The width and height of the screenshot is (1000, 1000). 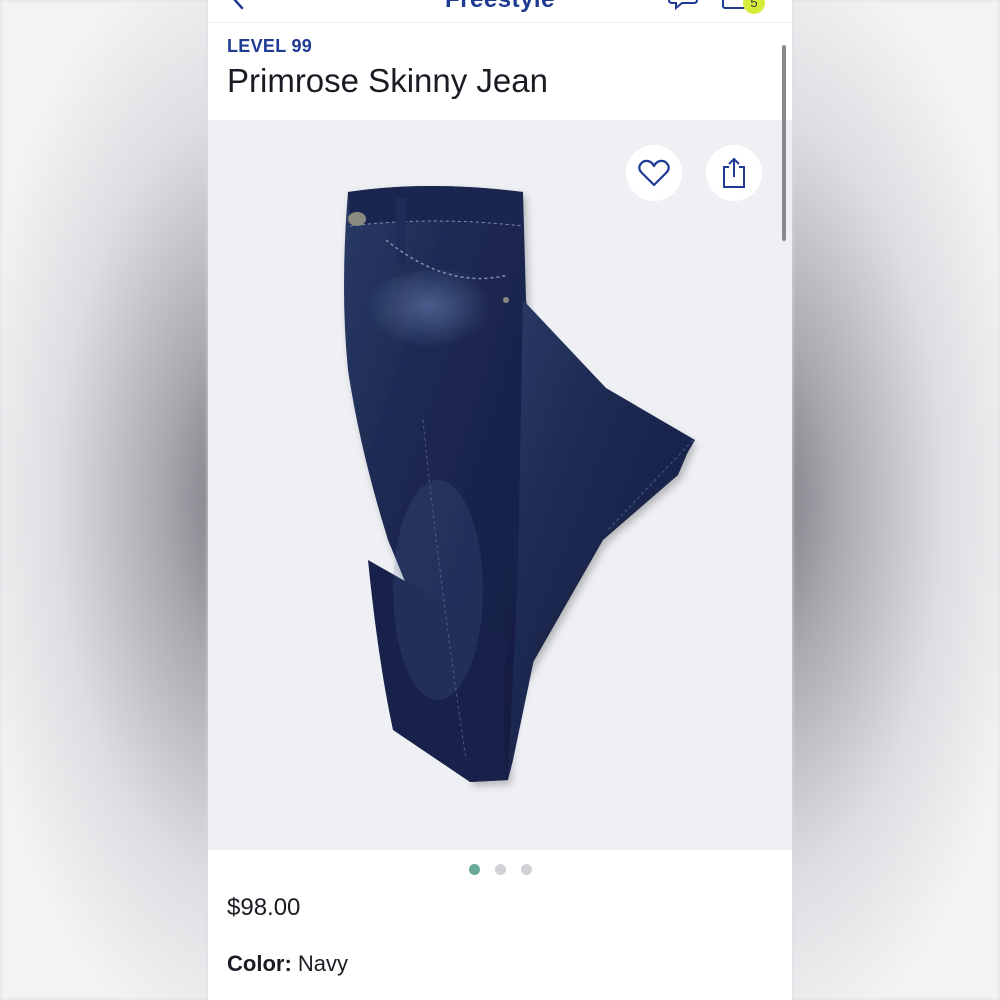 I want to click on color-value: Navy, so click(x=323, y=963).